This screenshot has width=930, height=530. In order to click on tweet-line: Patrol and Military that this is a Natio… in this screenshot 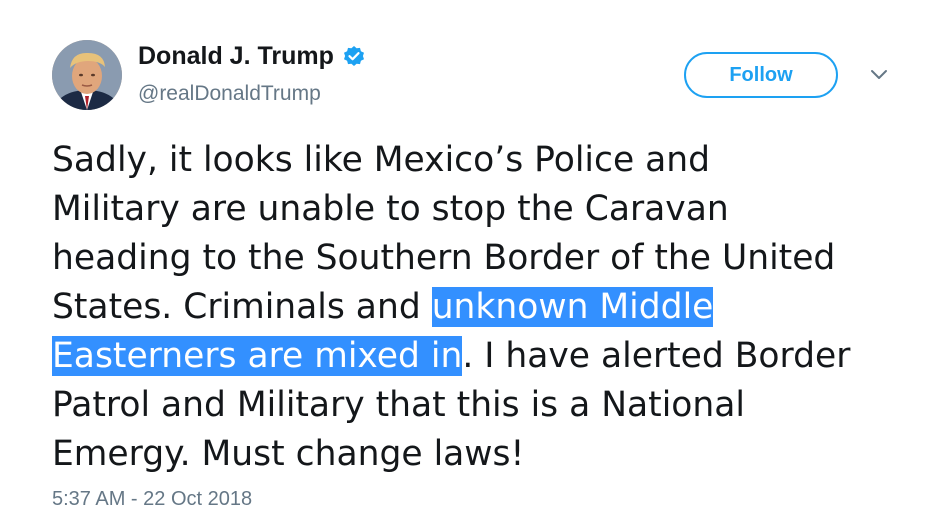, I will do `click(477, 405)`.